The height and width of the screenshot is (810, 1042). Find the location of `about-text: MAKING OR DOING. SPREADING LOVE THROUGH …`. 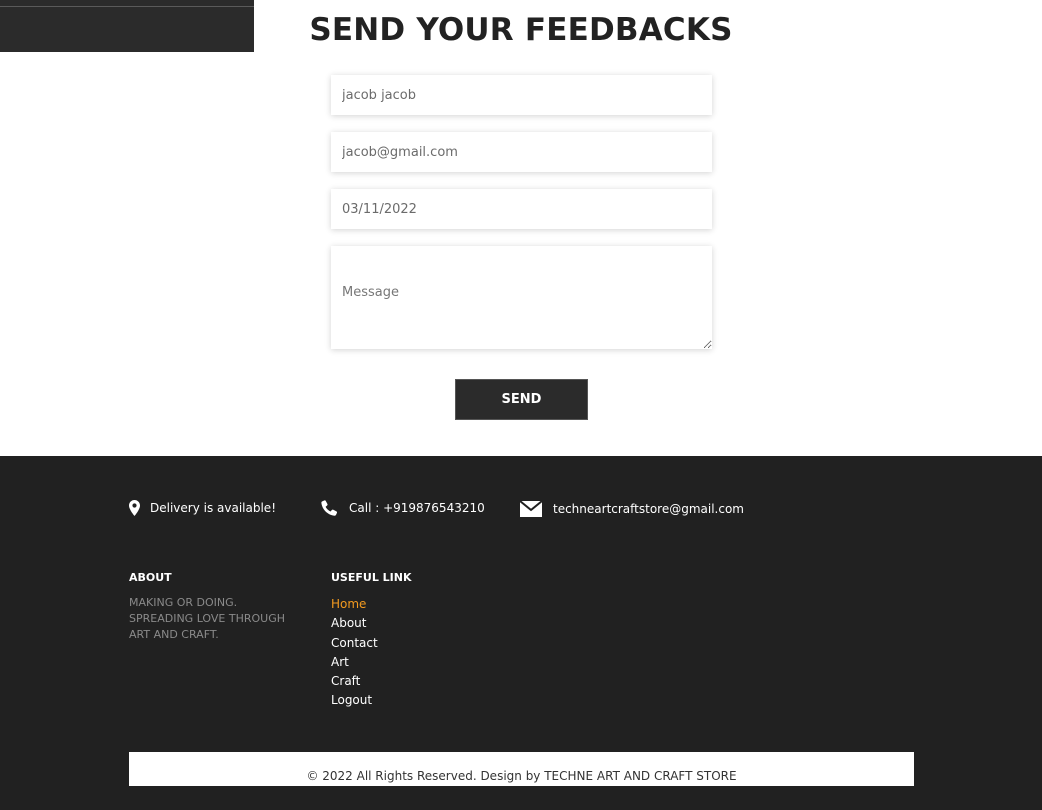

about-text: MAKING OR DOING. SPREADING LOVE THROUGH … is located at coordinates (207, 618).